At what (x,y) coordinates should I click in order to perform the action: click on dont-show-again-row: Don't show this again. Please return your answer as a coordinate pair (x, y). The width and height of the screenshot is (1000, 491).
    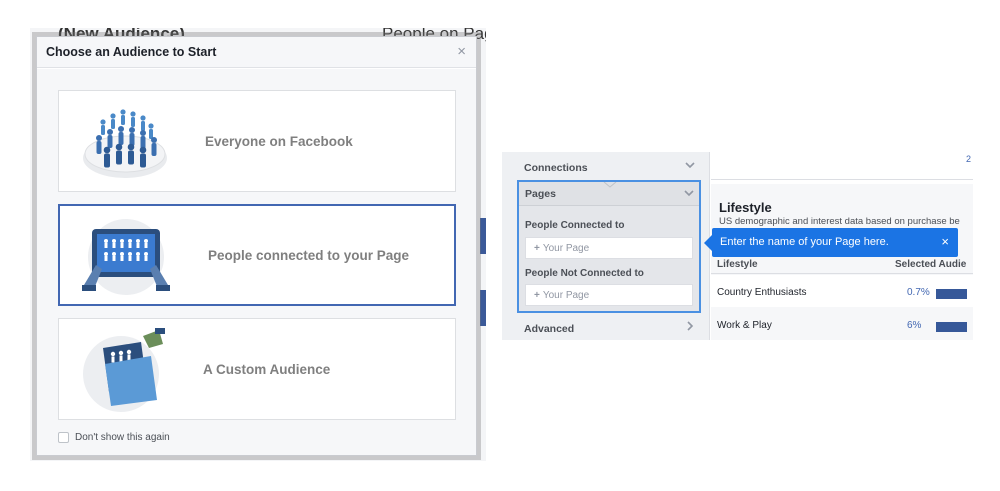
    Looking at the image, I should click on (114, 437).